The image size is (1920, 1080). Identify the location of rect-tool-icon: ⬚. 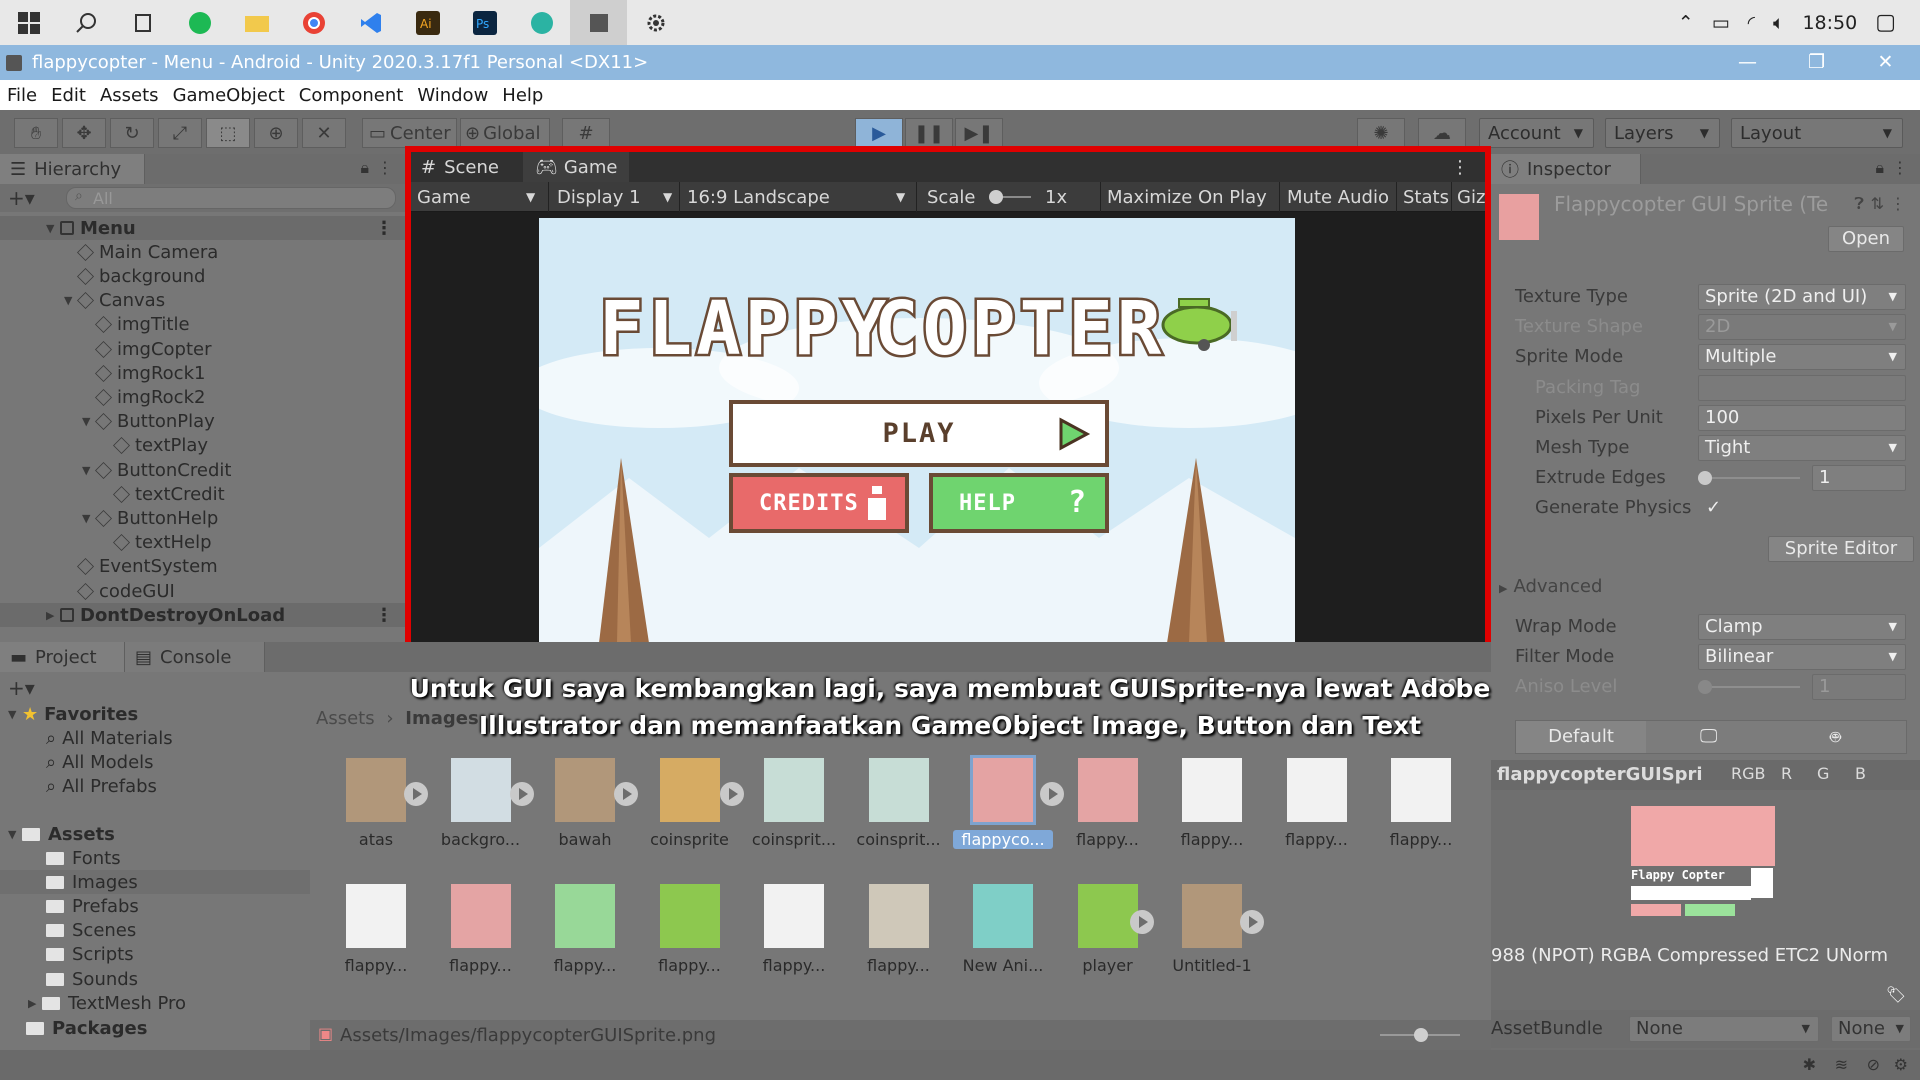
(228, 133).